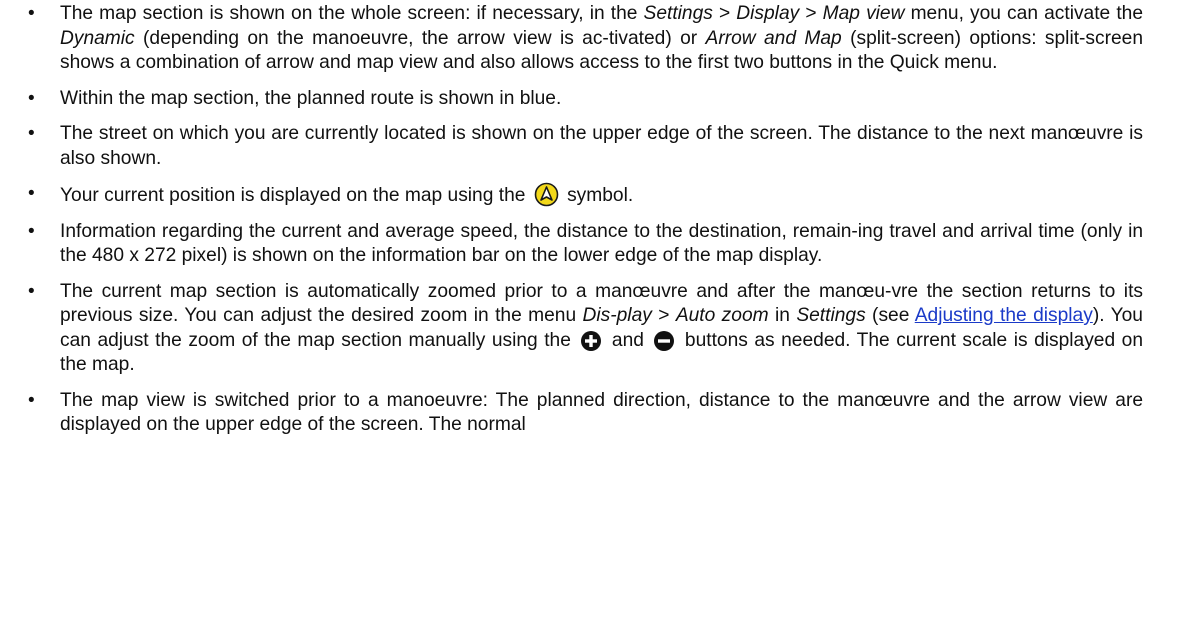 The height and width of the screenshot is (632, 1177). I want to click on position-arrow-icon, so click(546, 194).